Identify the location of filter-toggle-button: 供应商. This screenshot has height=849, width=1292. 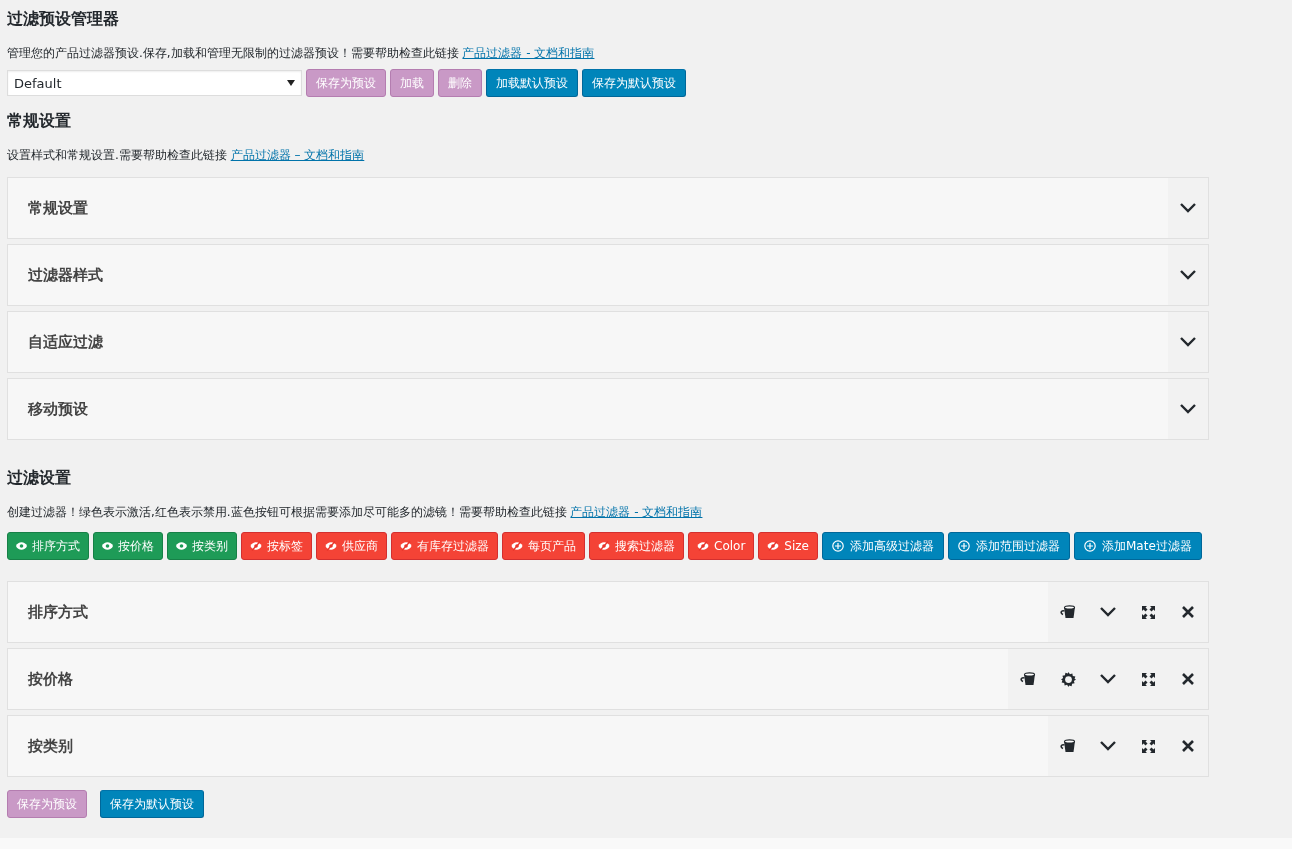
(351, 546).